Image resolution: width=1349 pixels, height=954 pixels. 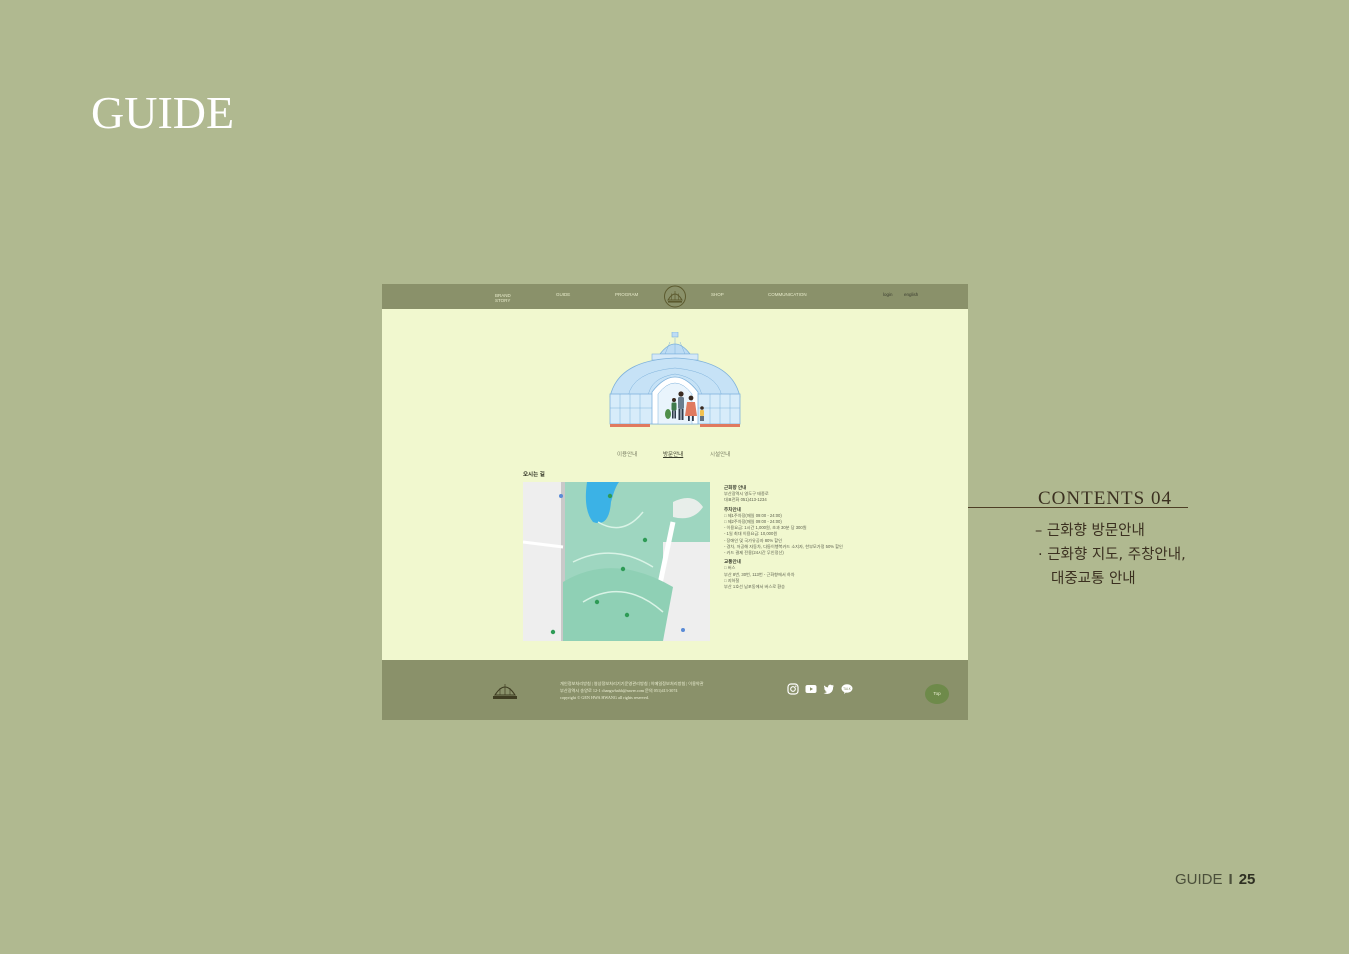 I want to click on tab-visit-guide: 방문안내, so click(x=673, y=454).